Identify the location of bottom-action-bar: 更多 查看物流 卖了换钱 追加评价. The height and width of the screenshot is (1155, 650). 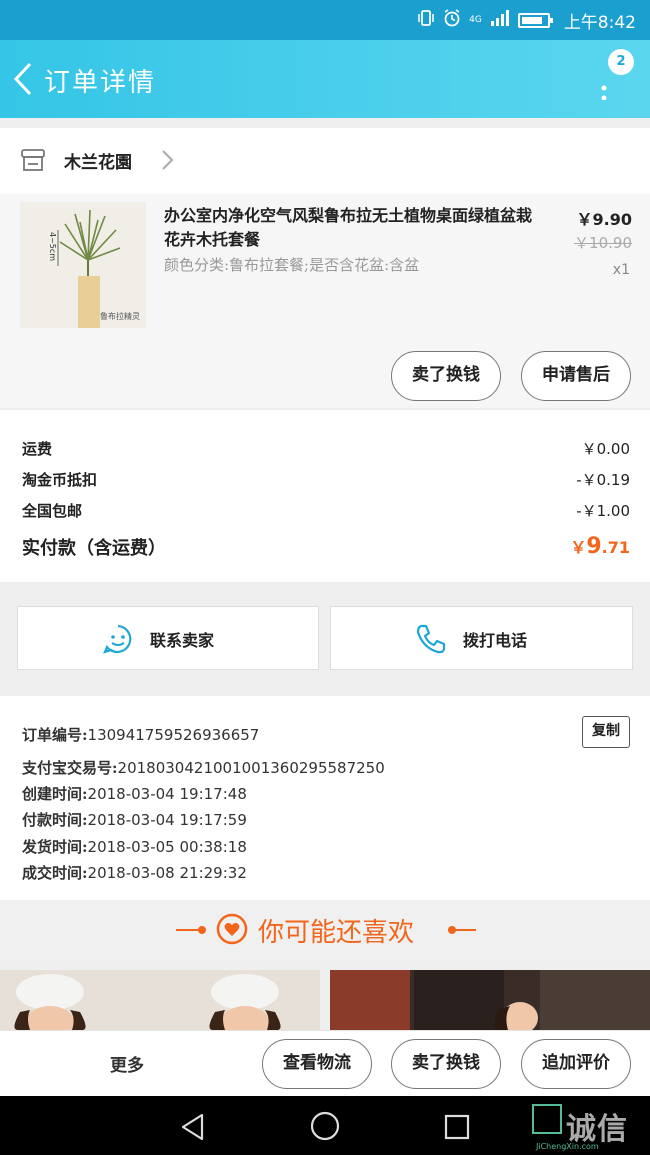
(325, 1063).